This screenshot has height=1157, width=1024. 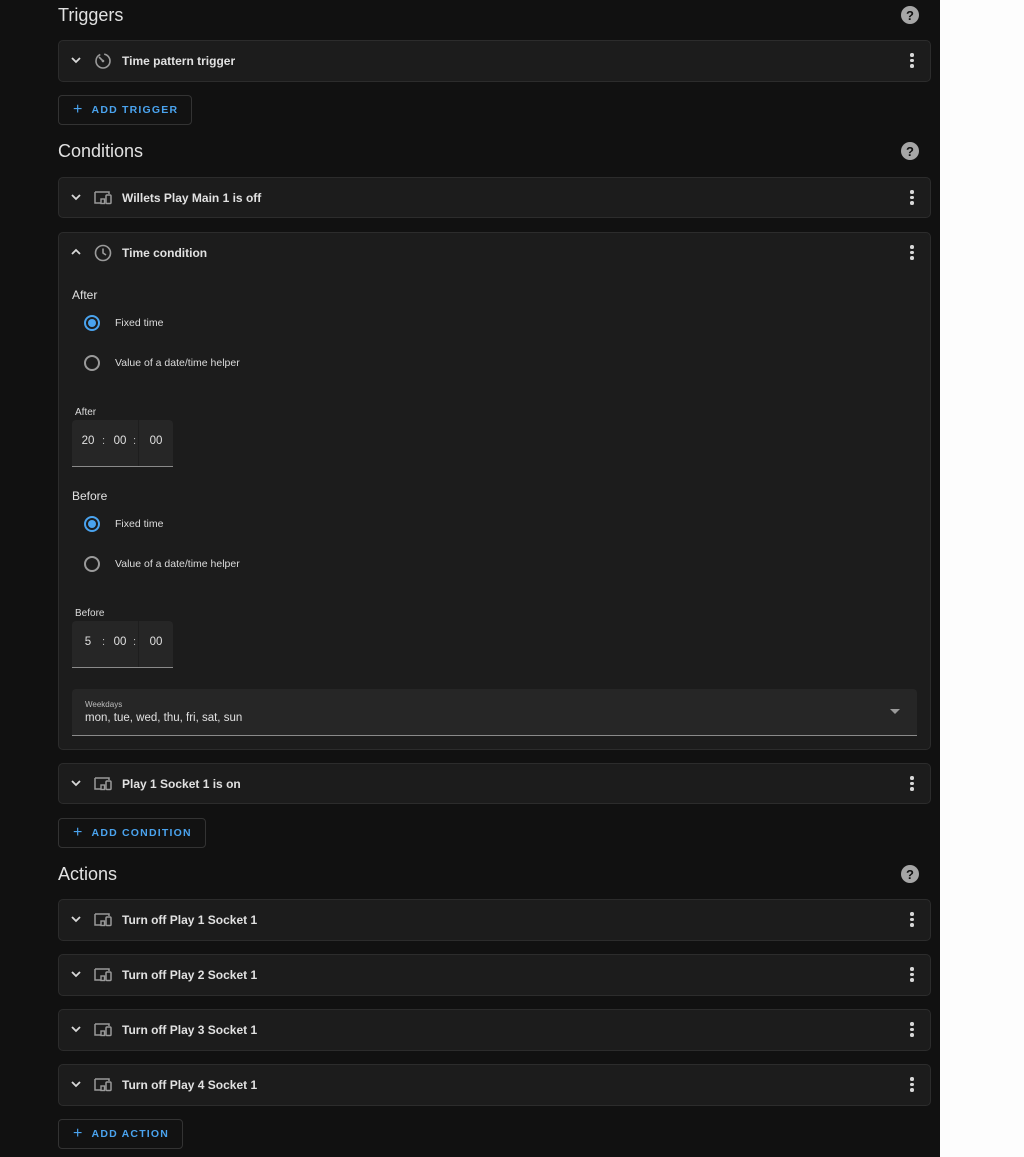 I want to click on before-seconds-field: 00, so click(x=156, y=642).